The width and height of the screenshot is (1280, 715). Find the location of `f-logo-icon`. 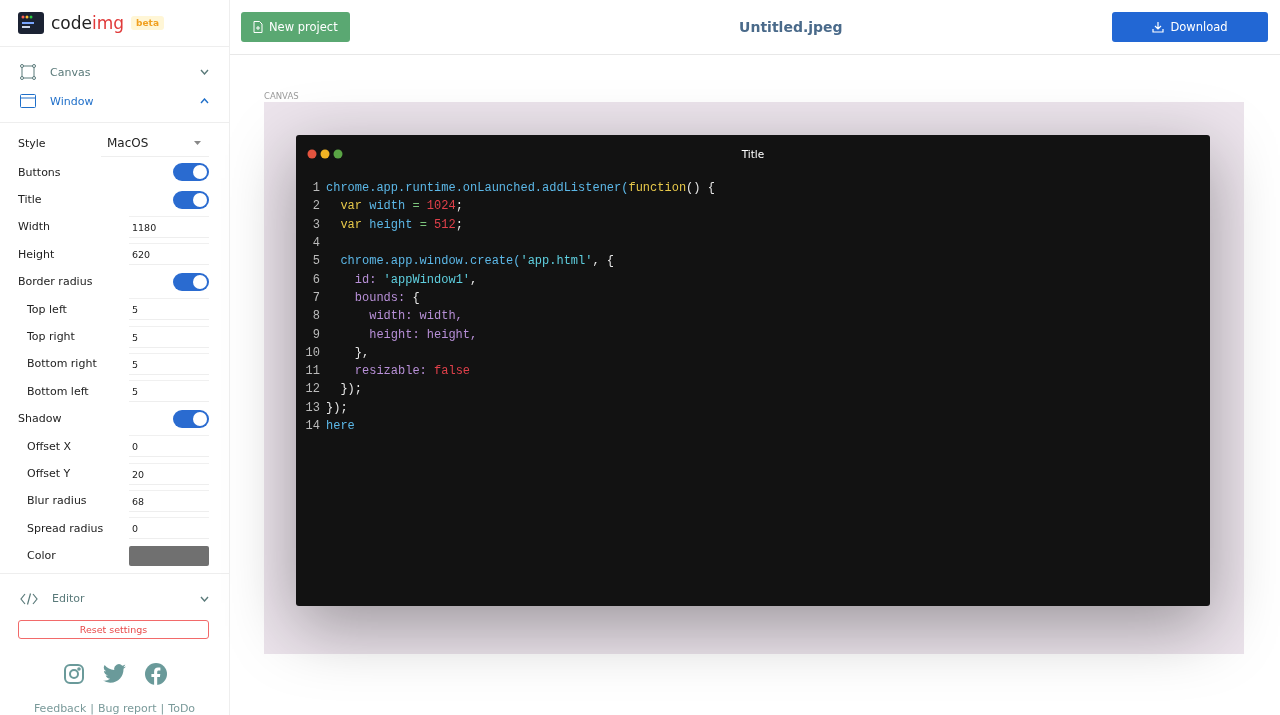

f-logo-icon is located at coordinates (155, 674).